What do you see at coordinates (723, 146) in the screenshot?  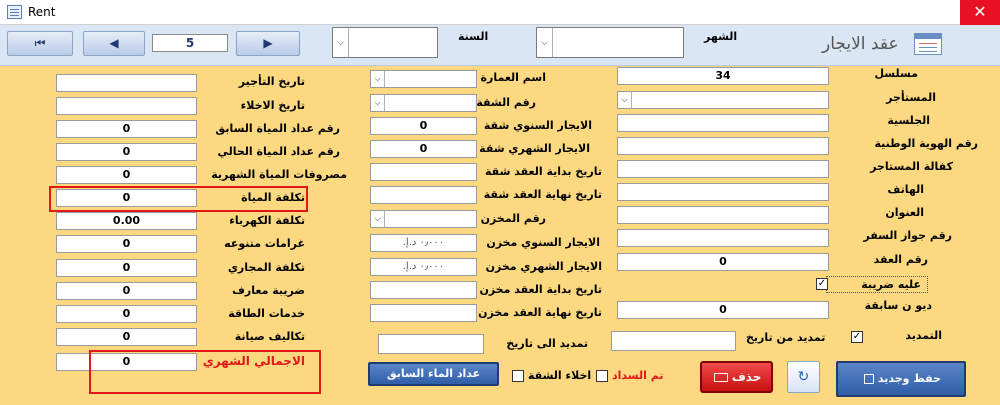 I see `national-id-field` at bounding box center [723, 146].